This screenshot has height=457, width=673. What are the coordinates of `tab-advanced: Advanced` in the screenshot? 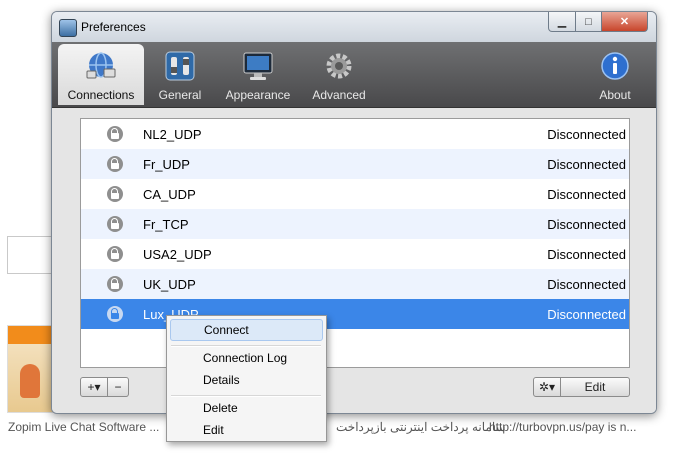 It's located at (339, 74).